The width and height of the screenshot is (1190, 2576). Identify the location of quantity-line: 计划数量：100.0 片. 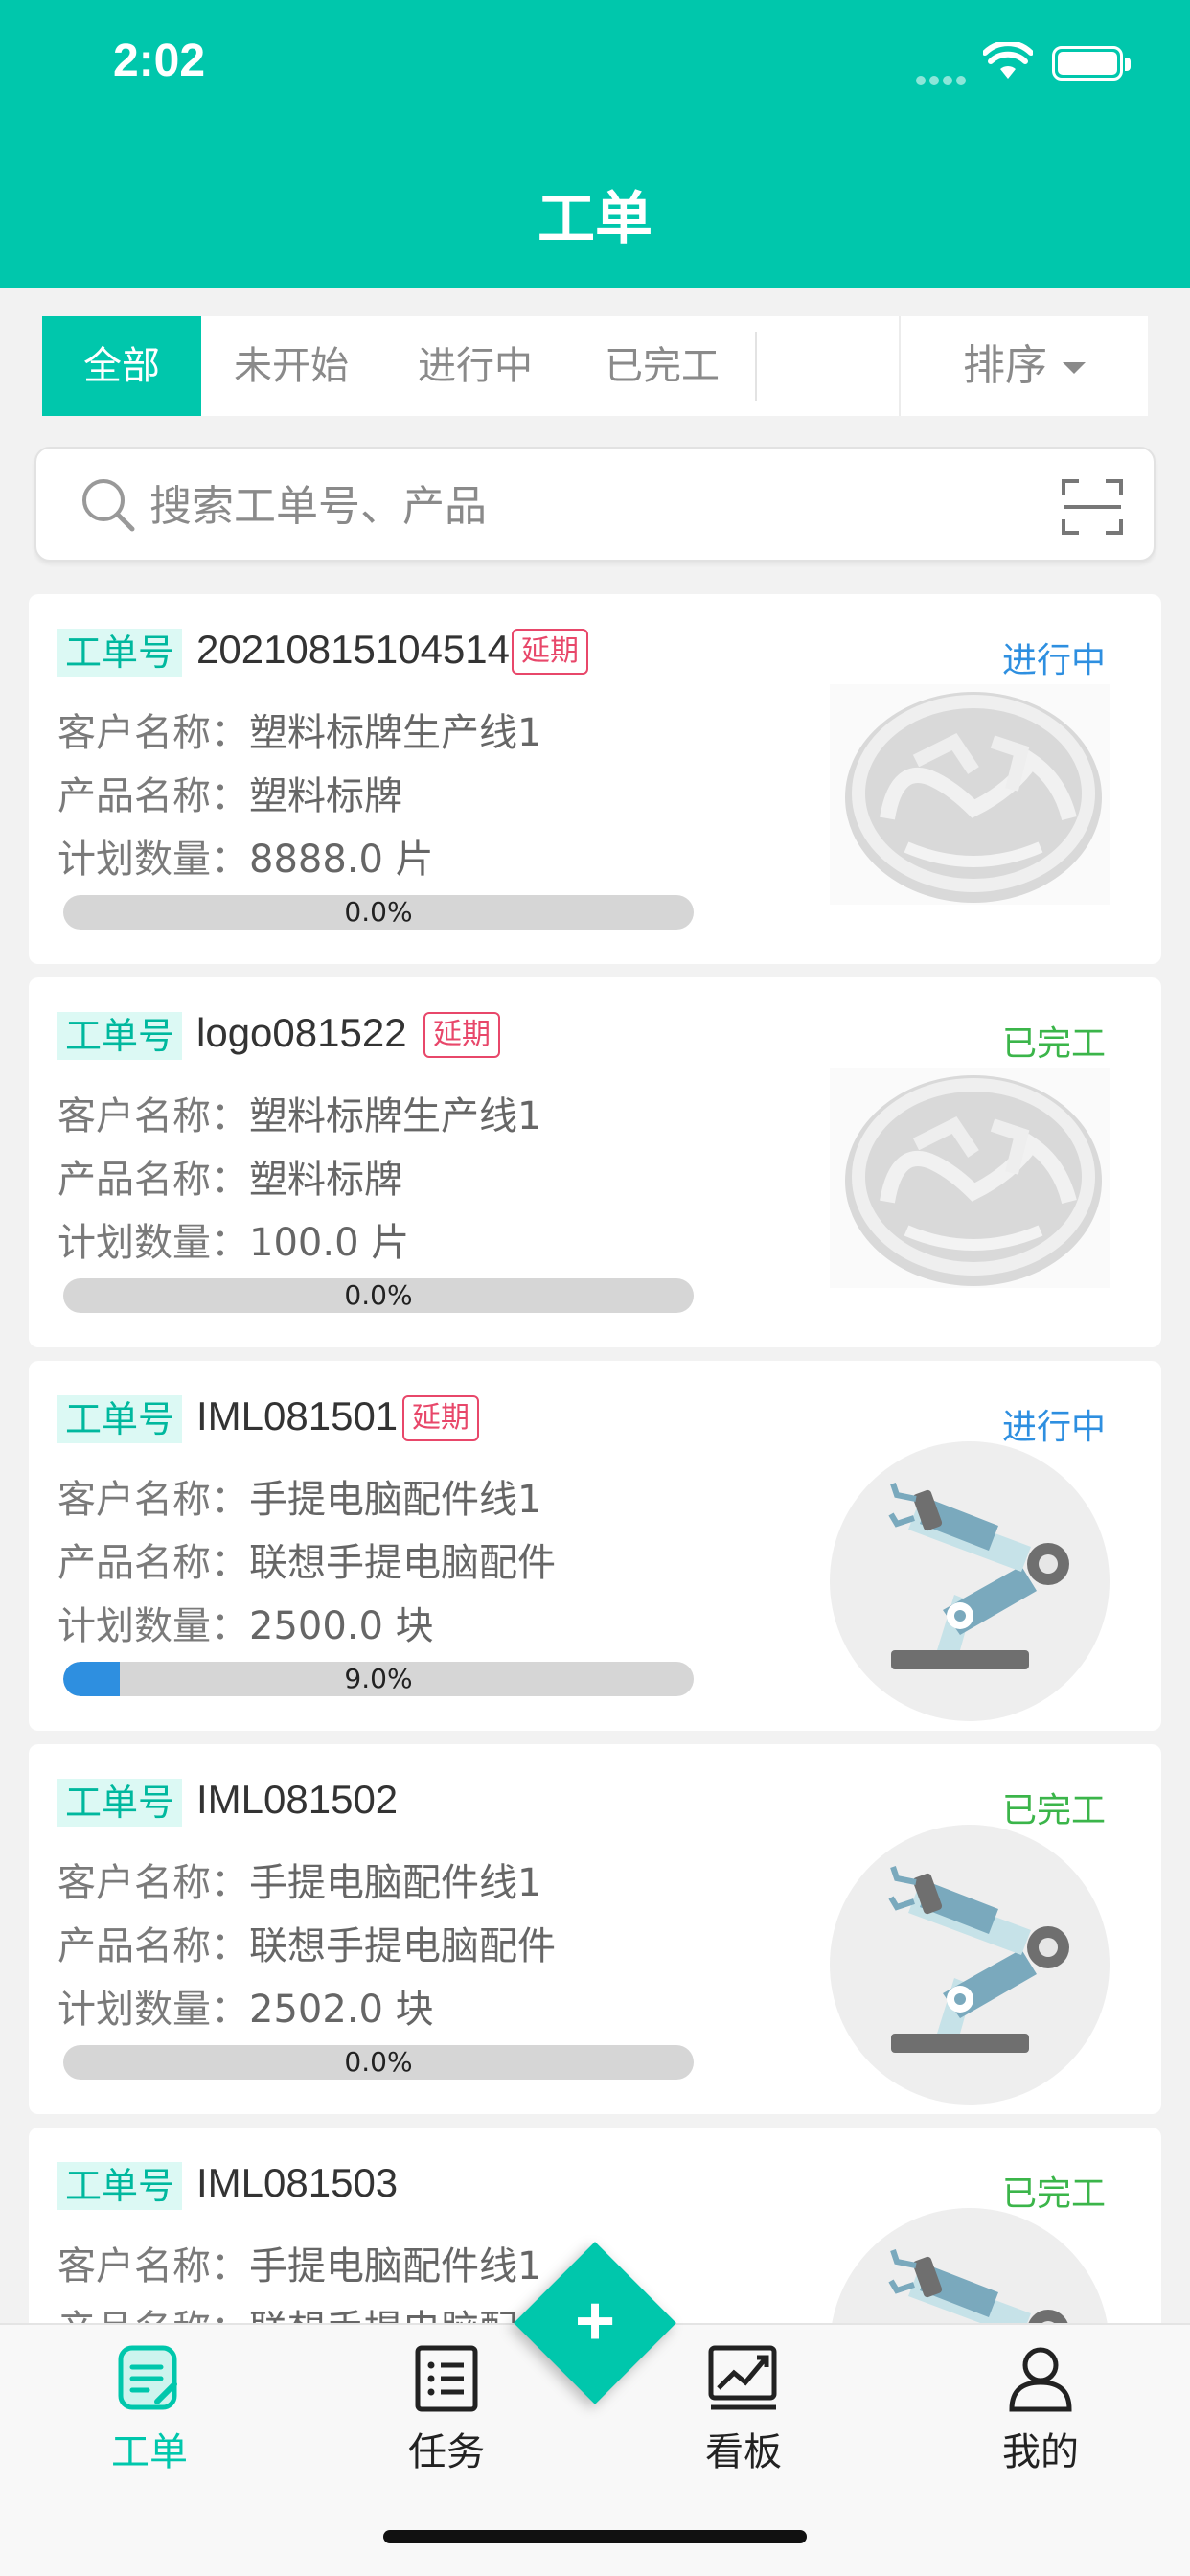
(233, 1239).